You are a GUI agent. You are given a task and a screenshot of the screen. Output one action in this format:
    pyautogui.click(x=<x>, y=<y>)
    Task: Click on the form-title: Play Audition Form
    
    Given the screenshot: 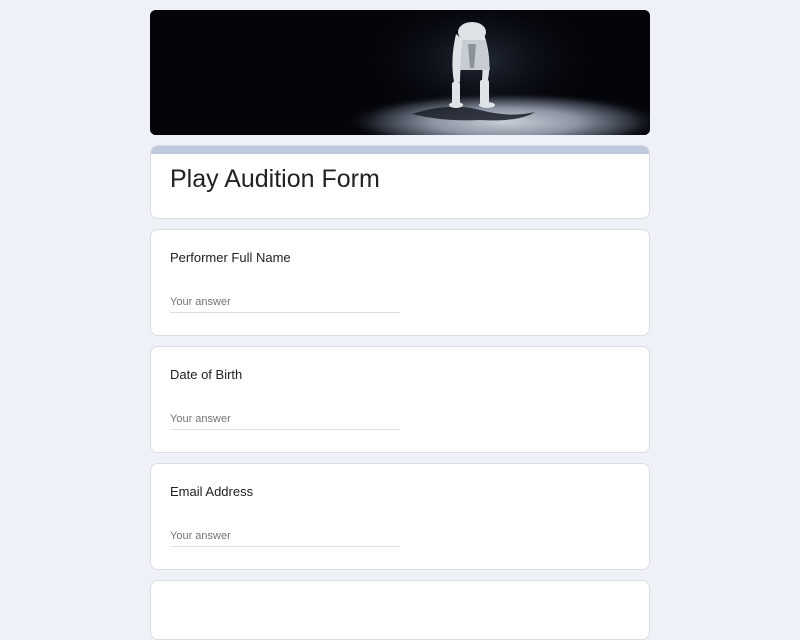 What is the action you would take?
    pyautogui.click(x=275, y=179)
    